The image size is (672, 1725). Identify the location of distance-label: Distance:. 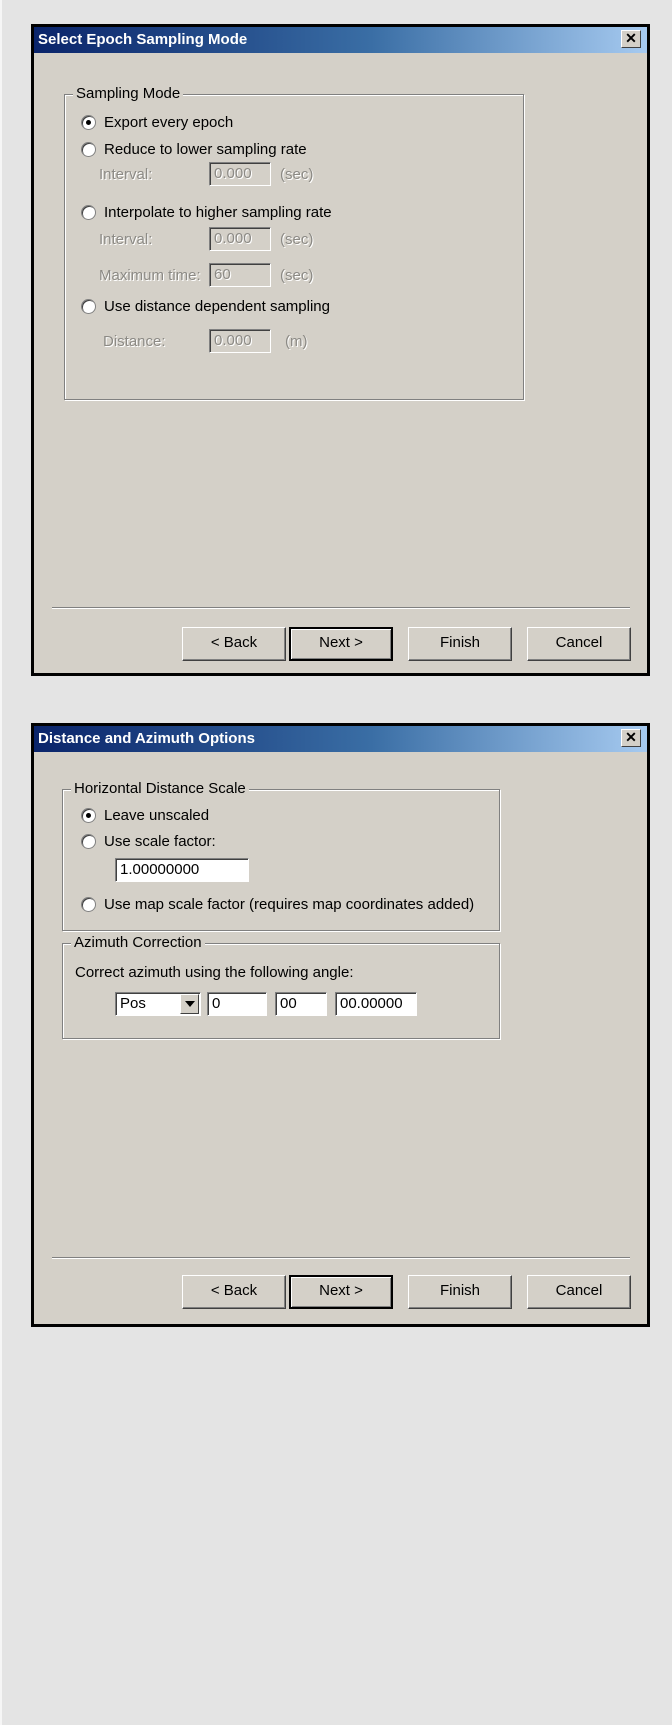
(134, 341).